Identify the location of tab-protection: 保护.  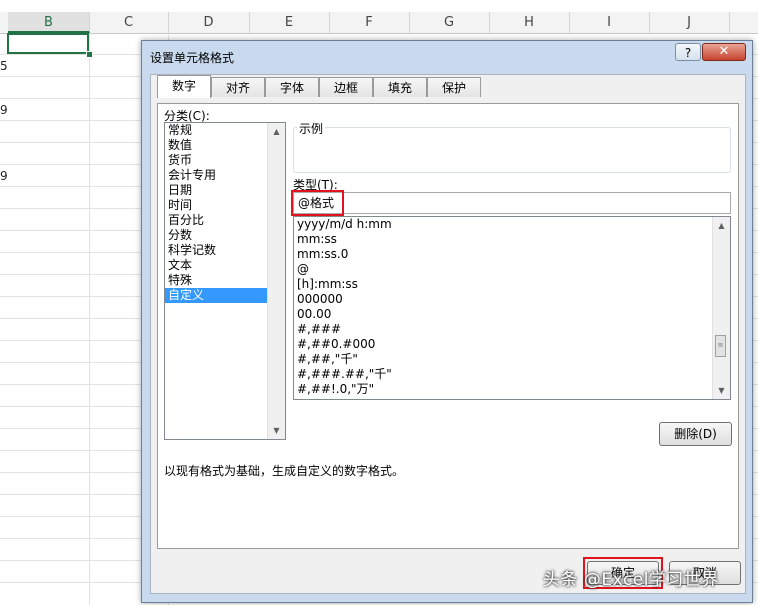
(454, 87).